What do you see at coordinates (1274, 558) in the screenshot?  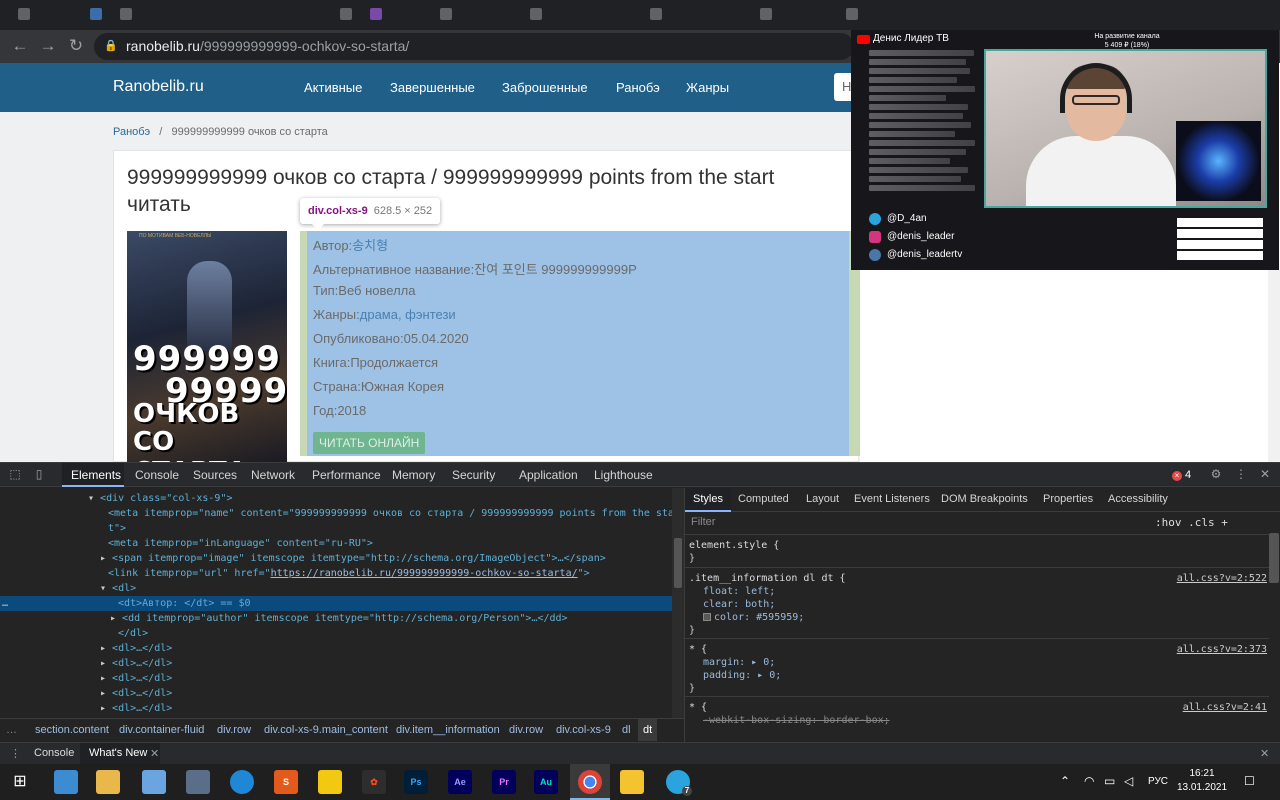 I see `styles-scrollbar-thumb` at bounding box center [1274, 558].